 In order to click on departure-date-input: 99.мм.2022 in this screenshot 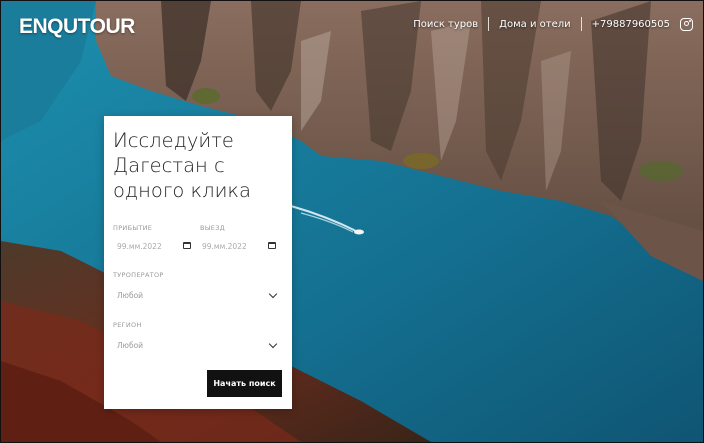, I will do `click(224, 246)`.